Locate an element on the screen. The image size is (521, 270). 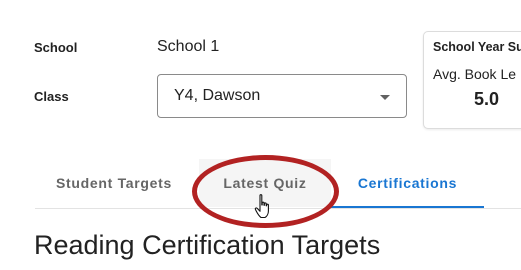
summary-metric-value: 5.0 is located at coordinates (487, 99).